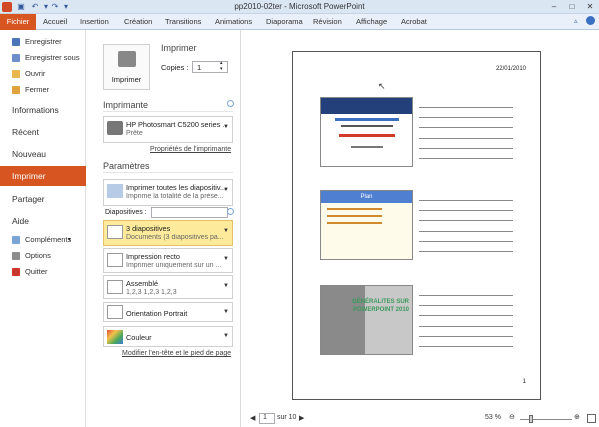  I want to click on slide-title: GÉNÉRALITES SUR POWERPOINT 2010, so click(380, 306).